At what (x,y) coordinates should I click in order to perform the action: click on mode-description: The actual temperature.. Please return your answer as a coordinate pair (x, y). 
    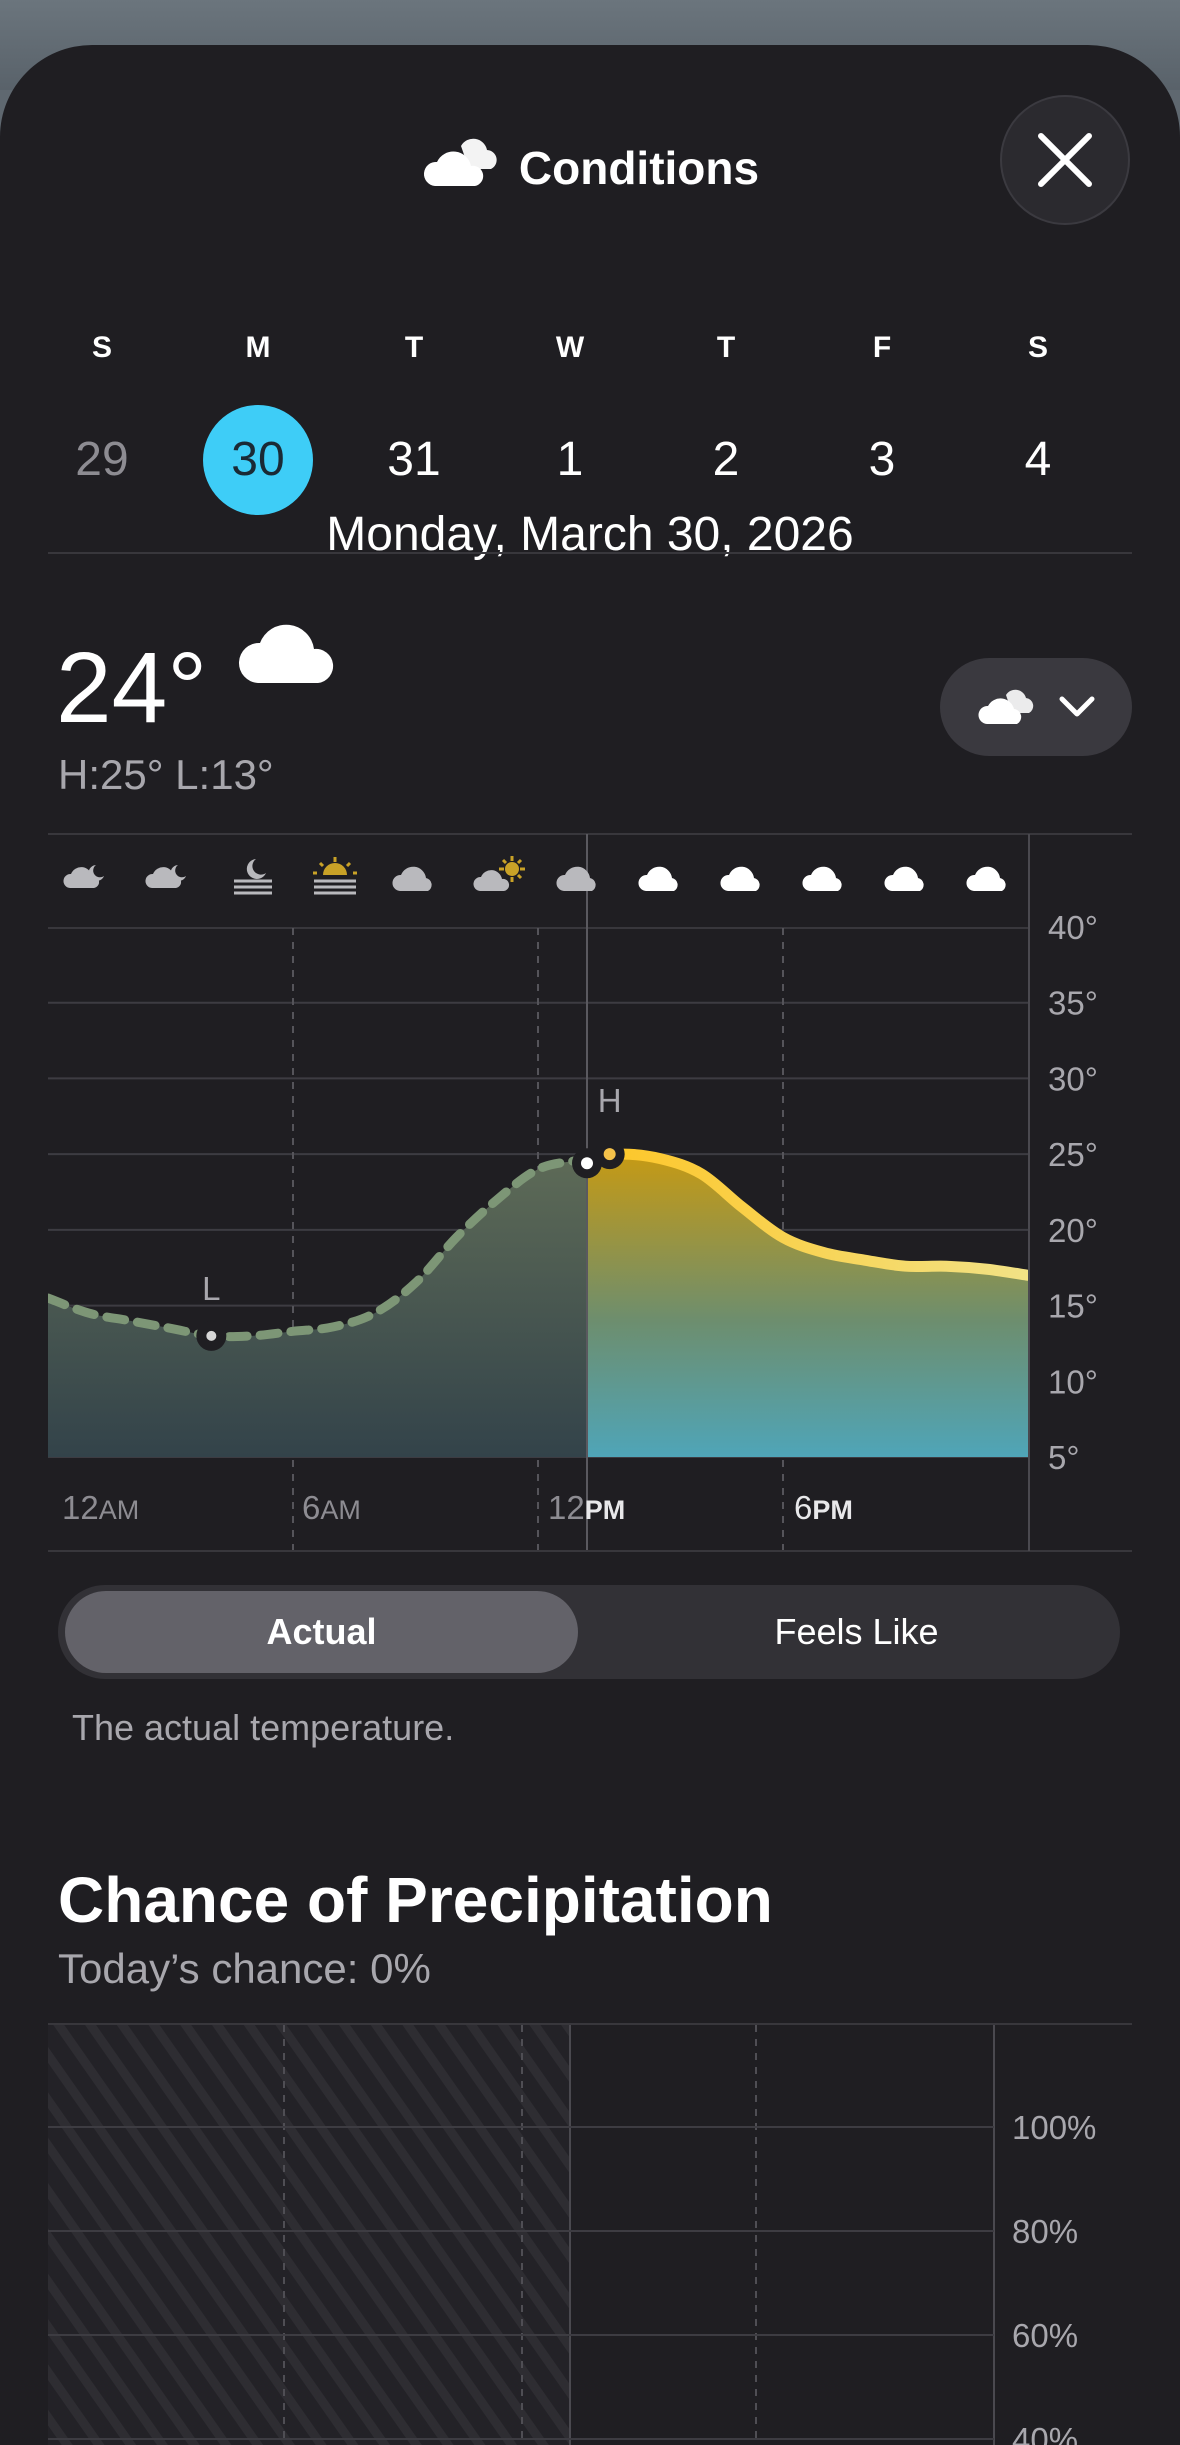
    Looking at the image, I should click on (263, 1727).